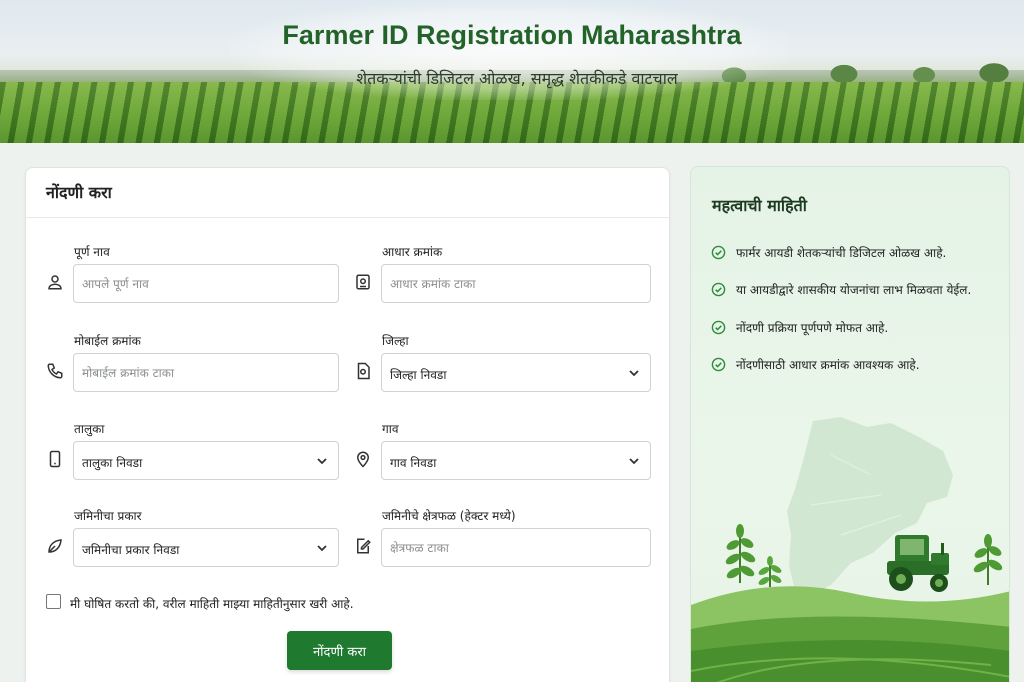 The width and height of the screenshot is (1024, 682). I want to click on user-icon, so click(55, 282).